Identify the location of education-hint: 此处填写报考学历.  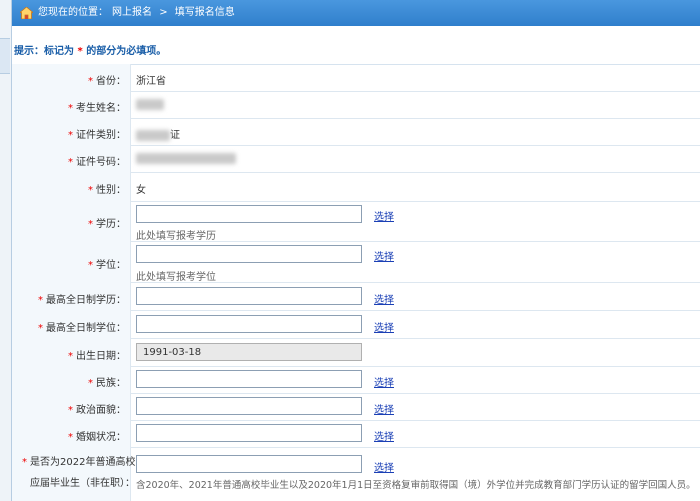
(176, 236).